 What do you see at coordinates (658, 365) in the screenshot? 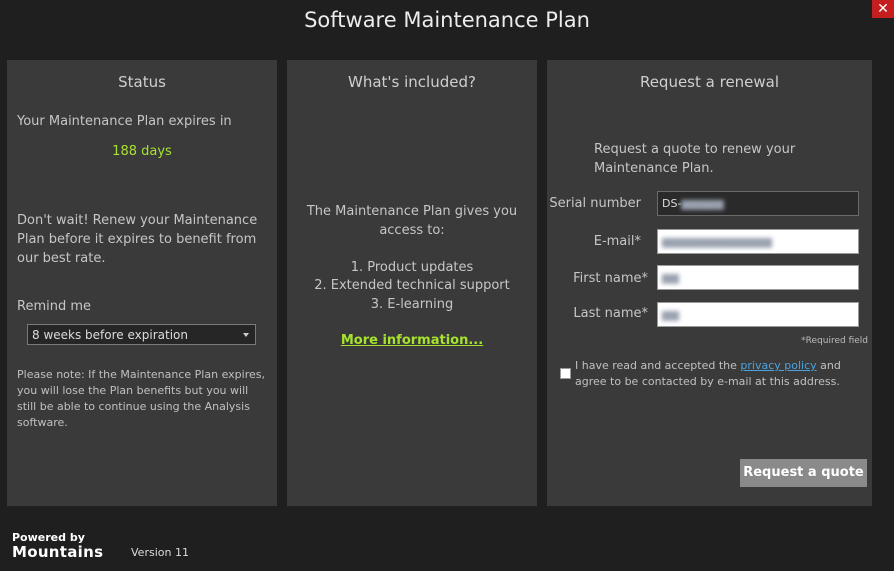
I see `consent-text-before: I have read and accepted the` at bounding box center [658, 365].